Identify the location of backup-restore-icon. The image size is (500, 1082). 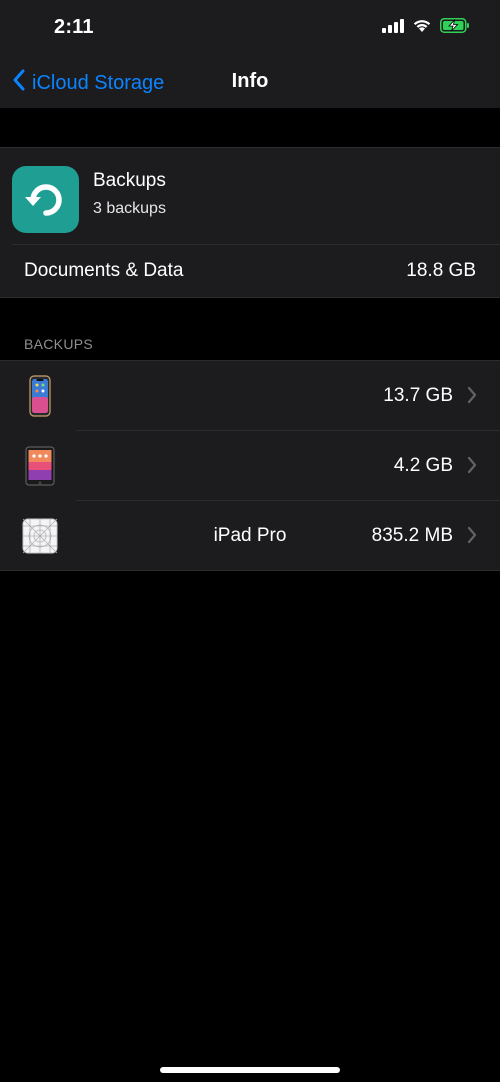
(45, 199).